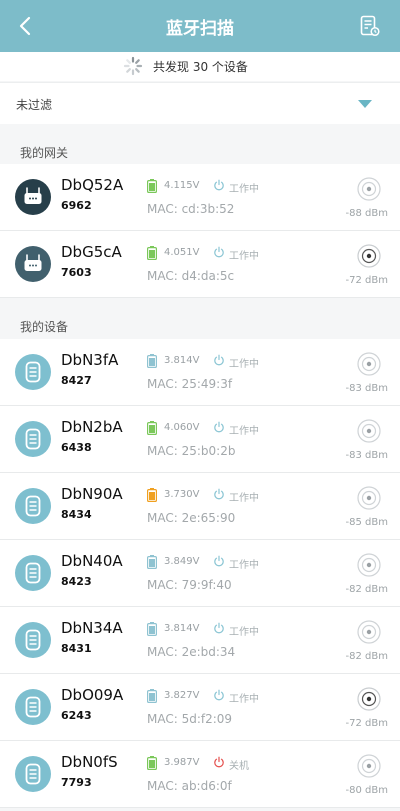 The height and width of the screenshot is (811, 400). Describe the element at coordinates (182, 762) in the screenshot. I see `battery-voltage: 3.987V` at that location.